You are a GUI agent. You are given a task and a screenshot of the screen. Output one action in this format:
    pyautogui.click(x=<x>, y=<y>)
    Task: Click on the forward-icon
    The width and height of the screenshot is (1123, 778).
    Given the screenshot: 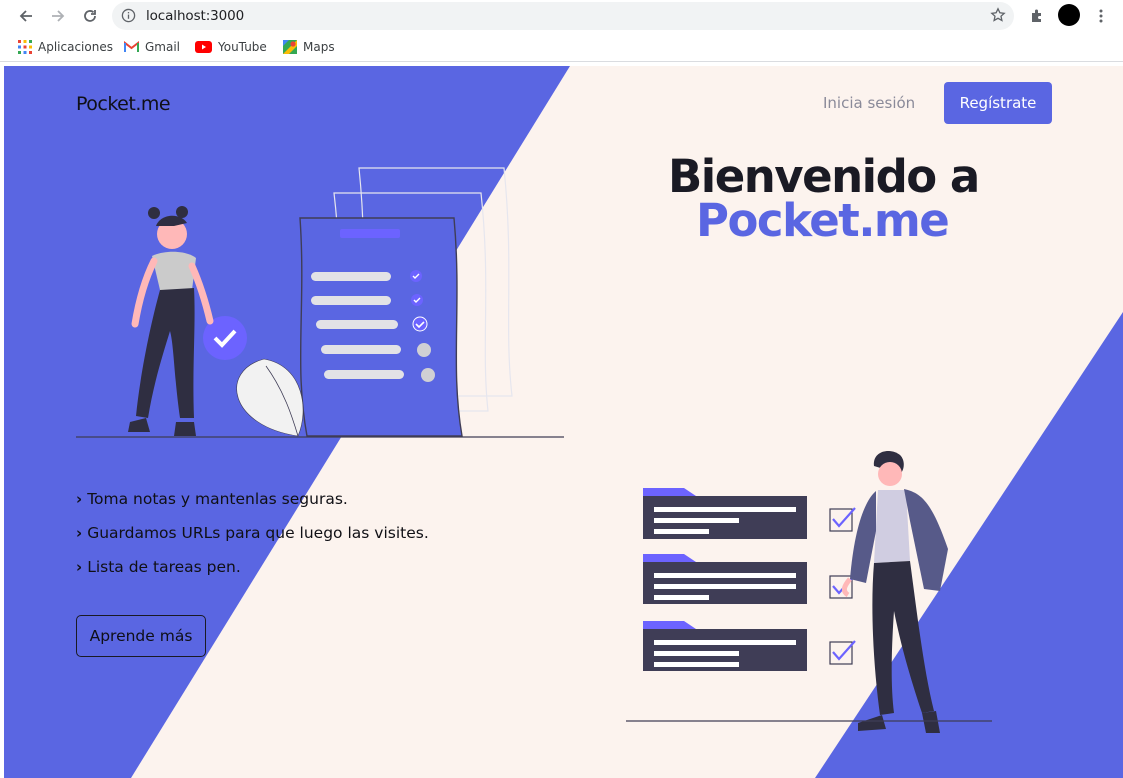 What is the action you would take?
    pyautogui.click(x=58, y=16)
    